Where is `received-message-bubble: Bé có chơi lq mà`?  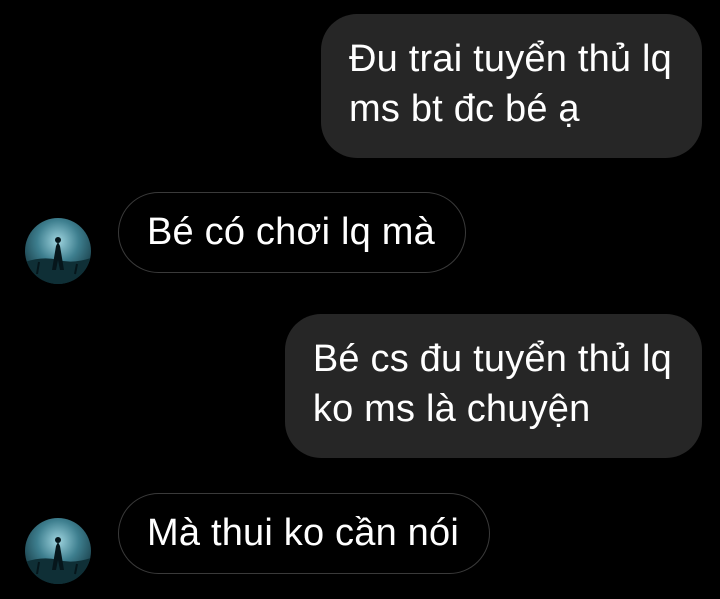
received-message-bubble: Bé có chơi lq mà is located at coordinates (292, 232).